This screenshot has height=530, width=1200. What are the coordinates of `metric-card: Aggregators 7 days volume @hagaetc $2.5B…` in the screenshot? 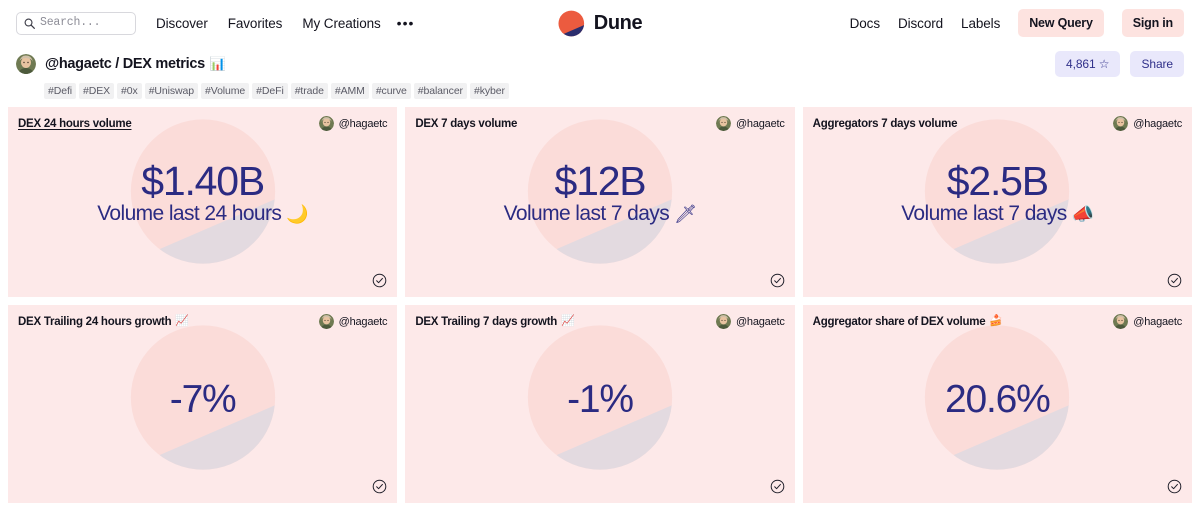 It's located at (997, 202).